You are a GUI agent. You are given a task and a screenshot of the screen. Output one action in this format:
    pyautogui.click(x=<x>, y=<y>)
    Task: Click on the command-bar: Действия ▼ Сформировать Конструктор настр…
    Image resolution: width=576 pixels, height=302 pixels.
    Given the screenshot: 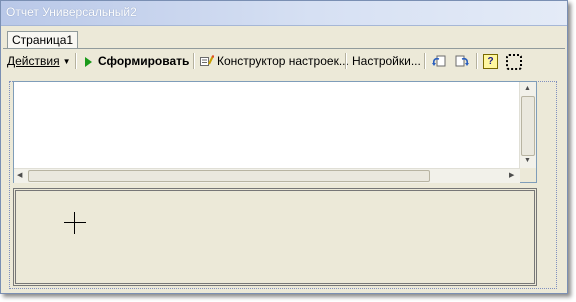 What is the action you would take?
    pyautogui.click(x=284, y=61)
    